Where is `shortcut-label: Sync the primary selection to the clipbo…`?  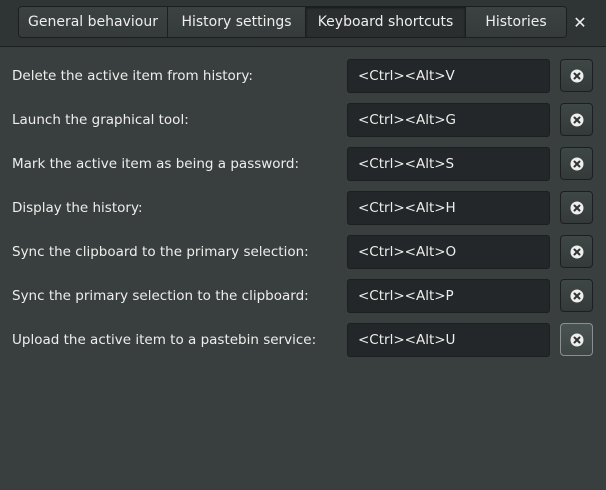 shortcut-label: Sync the primary selection to the clipbo… is located at coordinates (160, 296).